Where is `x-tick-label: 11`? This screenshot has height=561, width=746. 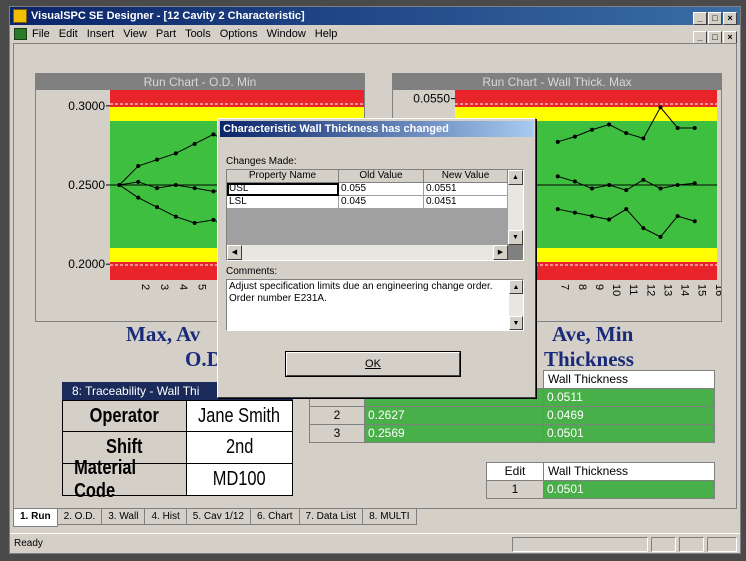 x-tick-label: 11 is located at coordinates (633, 289).